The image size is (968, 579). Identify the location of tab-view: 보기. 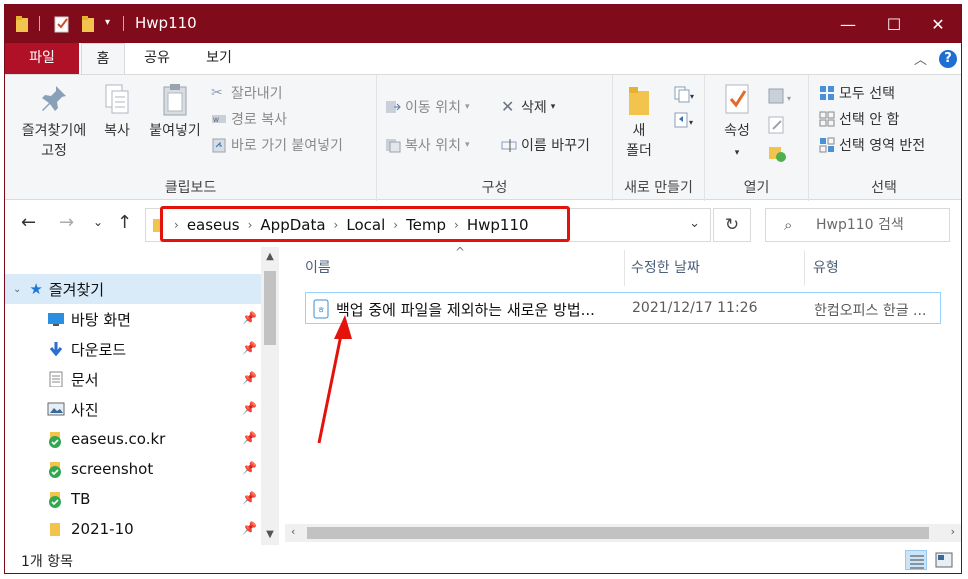
(219, 58).